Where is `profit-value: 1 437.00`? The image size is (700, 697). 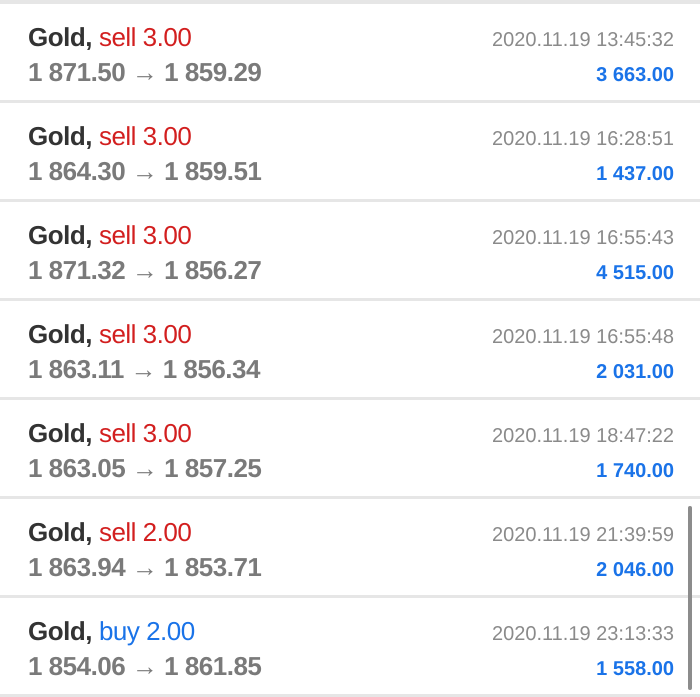 profit-value: 1 437.00 is located at coordinates (635, 174).